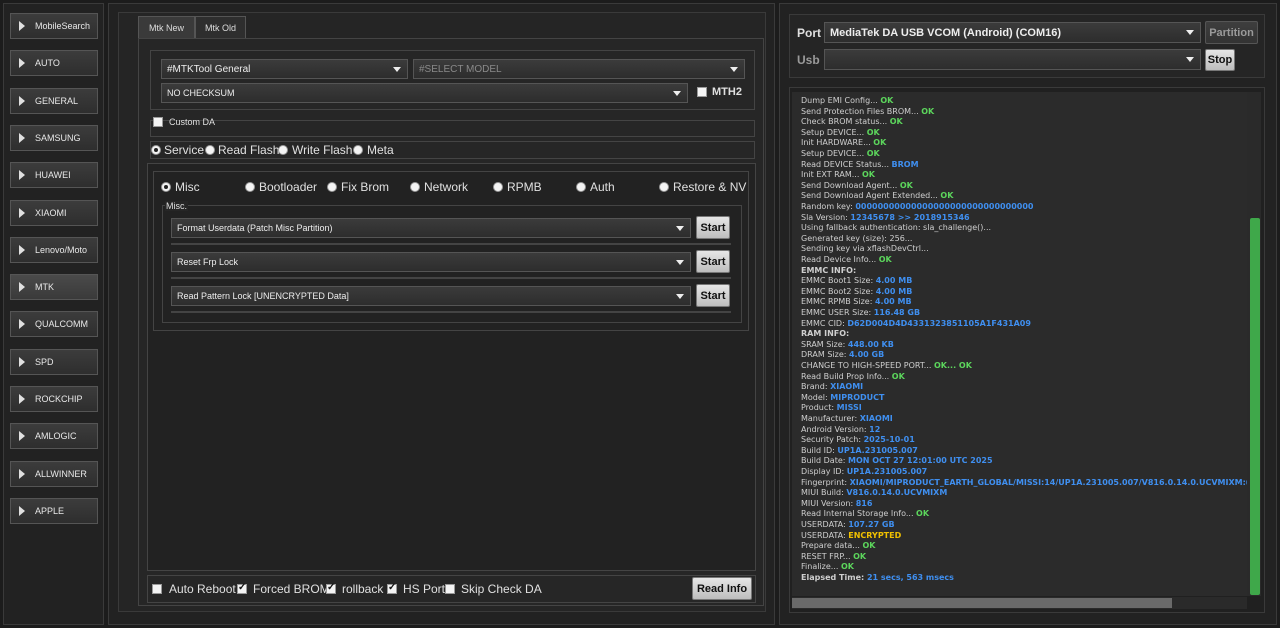  I want to click on port-select: MediaTek DA USB VCOM (Android) (COM16), so click(1012, 32).